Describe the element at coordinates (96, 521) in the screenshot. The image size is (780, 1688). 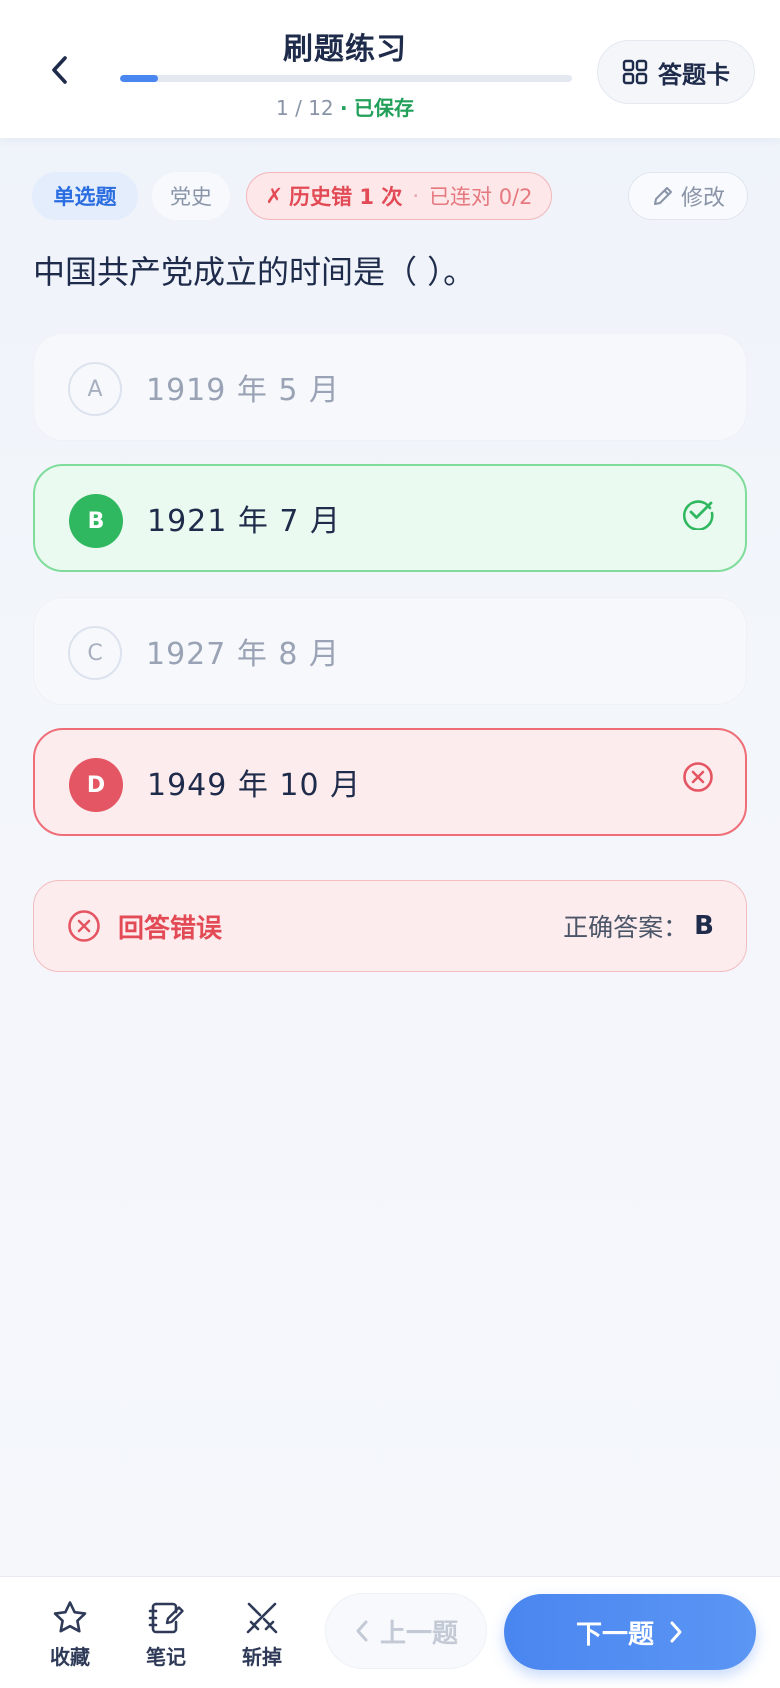
I see `option-letter: B` at that location.